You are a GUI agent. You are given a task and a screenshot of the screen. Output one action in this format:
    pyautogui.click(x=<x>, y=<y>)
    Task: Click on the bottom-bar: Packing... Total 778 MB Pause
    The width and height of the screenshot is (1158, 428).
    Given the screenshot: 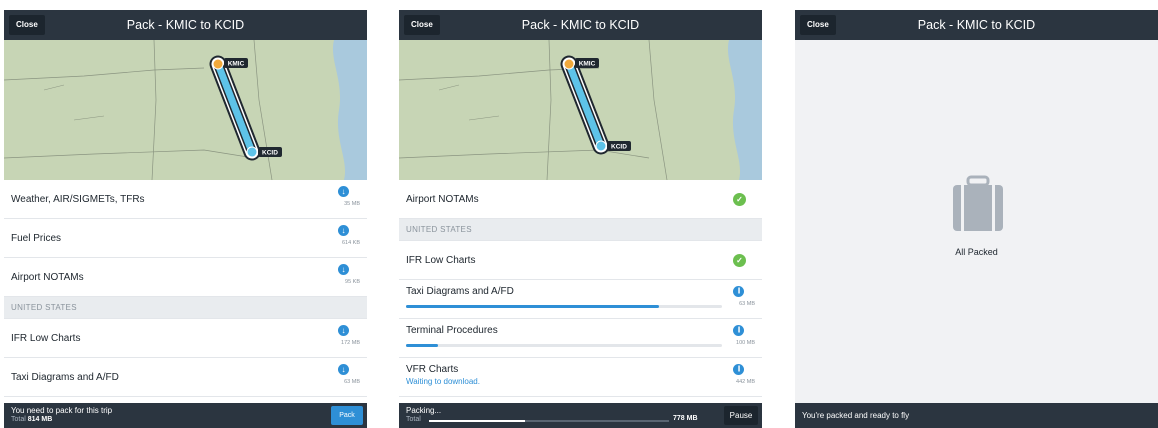 What is the action you would take?
    pyautogui.click(x=580, y=415)
    